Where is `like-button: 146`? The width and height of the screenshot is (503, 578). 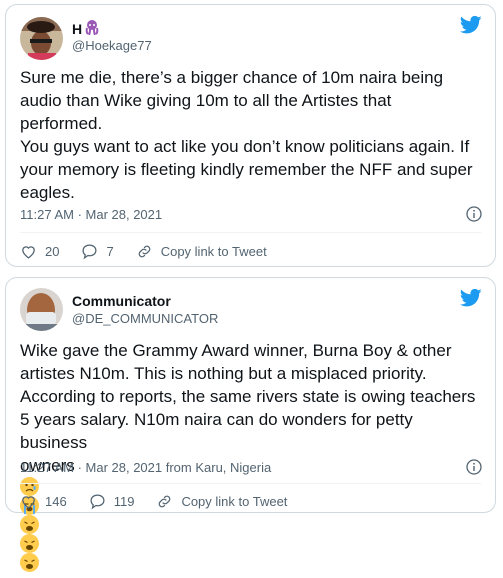 like-button: 146 is located at coordinates (43, 501).